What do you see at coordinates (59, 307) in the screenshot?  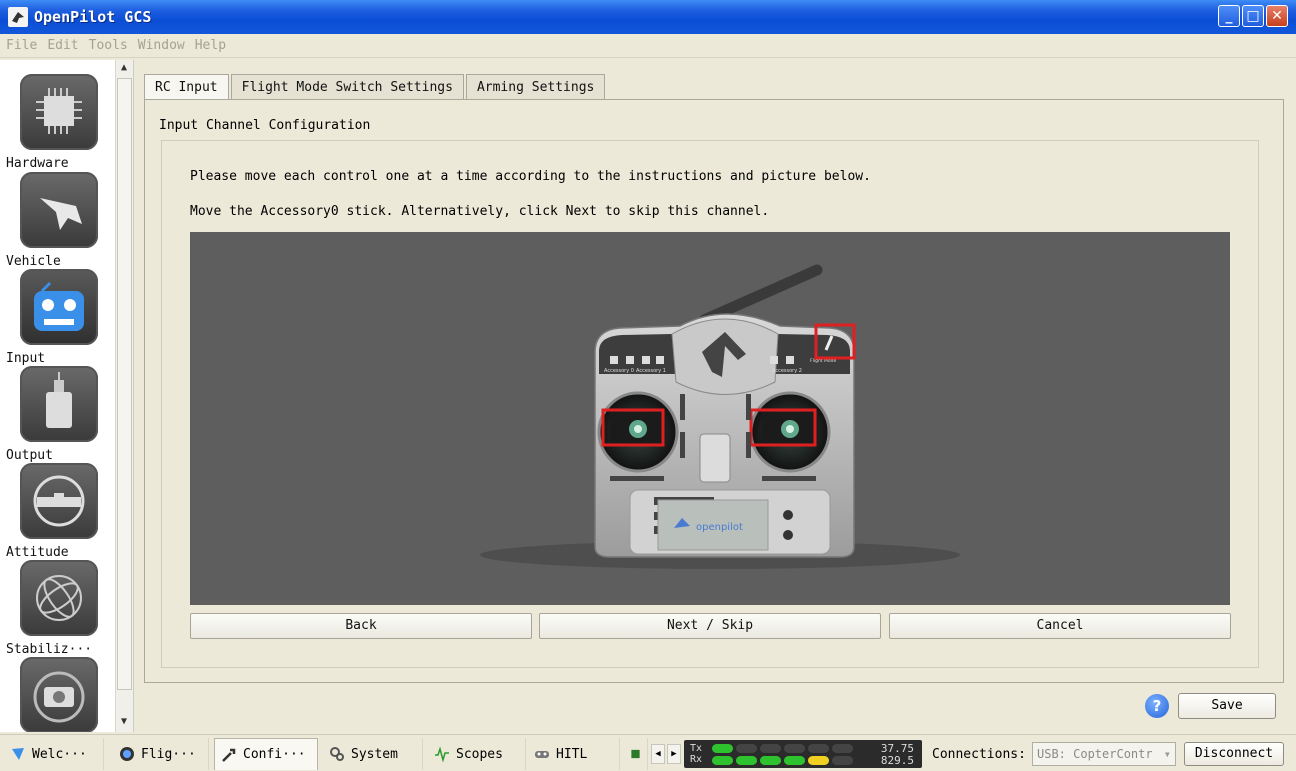 I see `transmitter-icon` at bounding box center [59, 307].